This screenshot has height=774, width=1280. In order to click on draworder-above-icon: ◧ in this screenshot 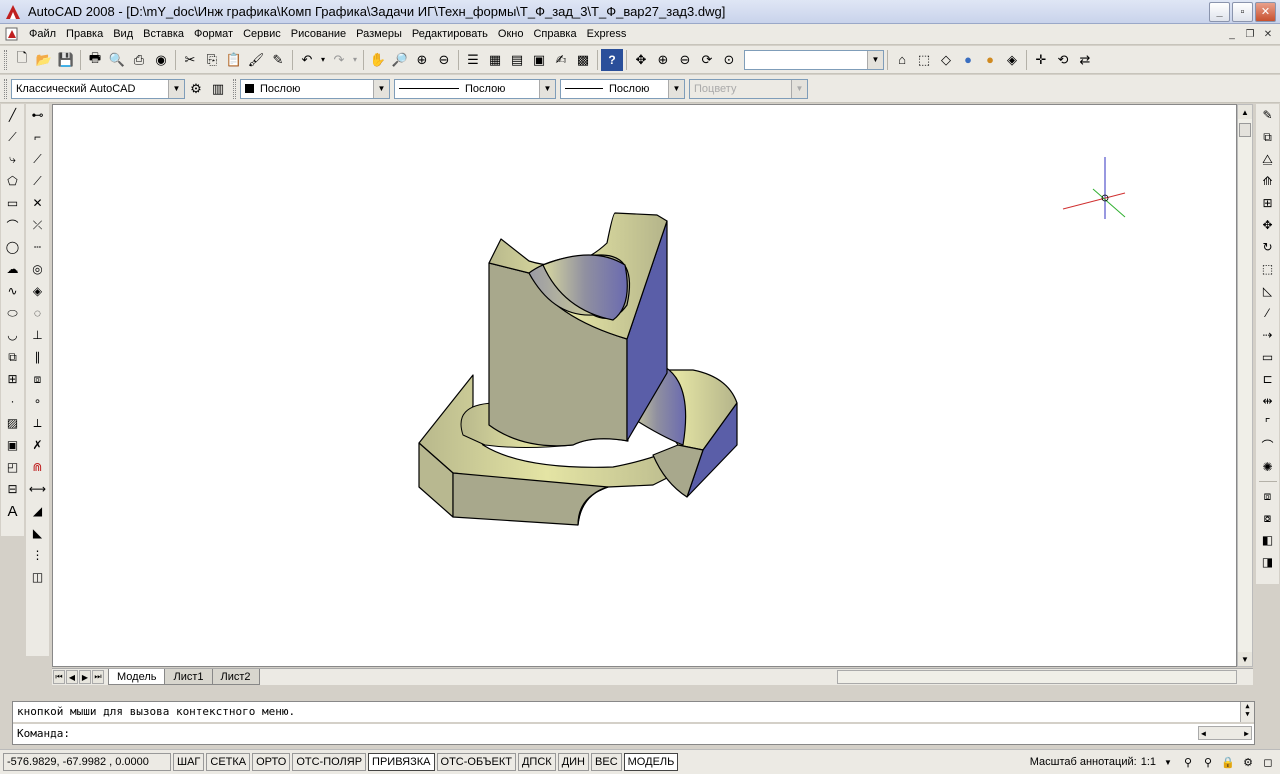, I will do `click(1268, 540)`.